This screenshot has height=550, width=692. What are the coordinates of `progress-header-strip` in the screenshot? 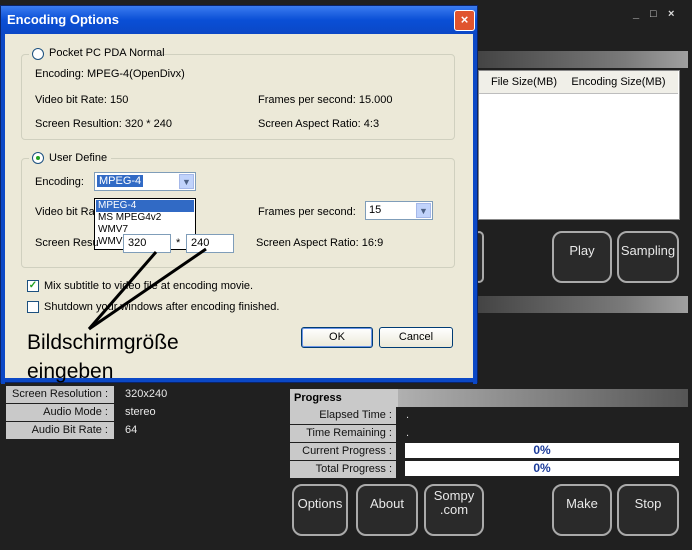 It's located at (543, 398).